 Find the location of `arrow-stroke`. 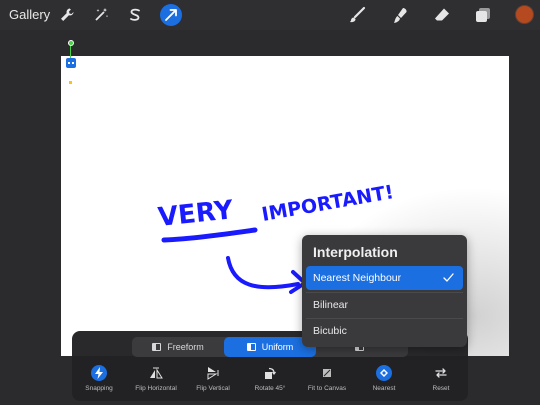

arrow-stroke is located at coordinates (263, 273).